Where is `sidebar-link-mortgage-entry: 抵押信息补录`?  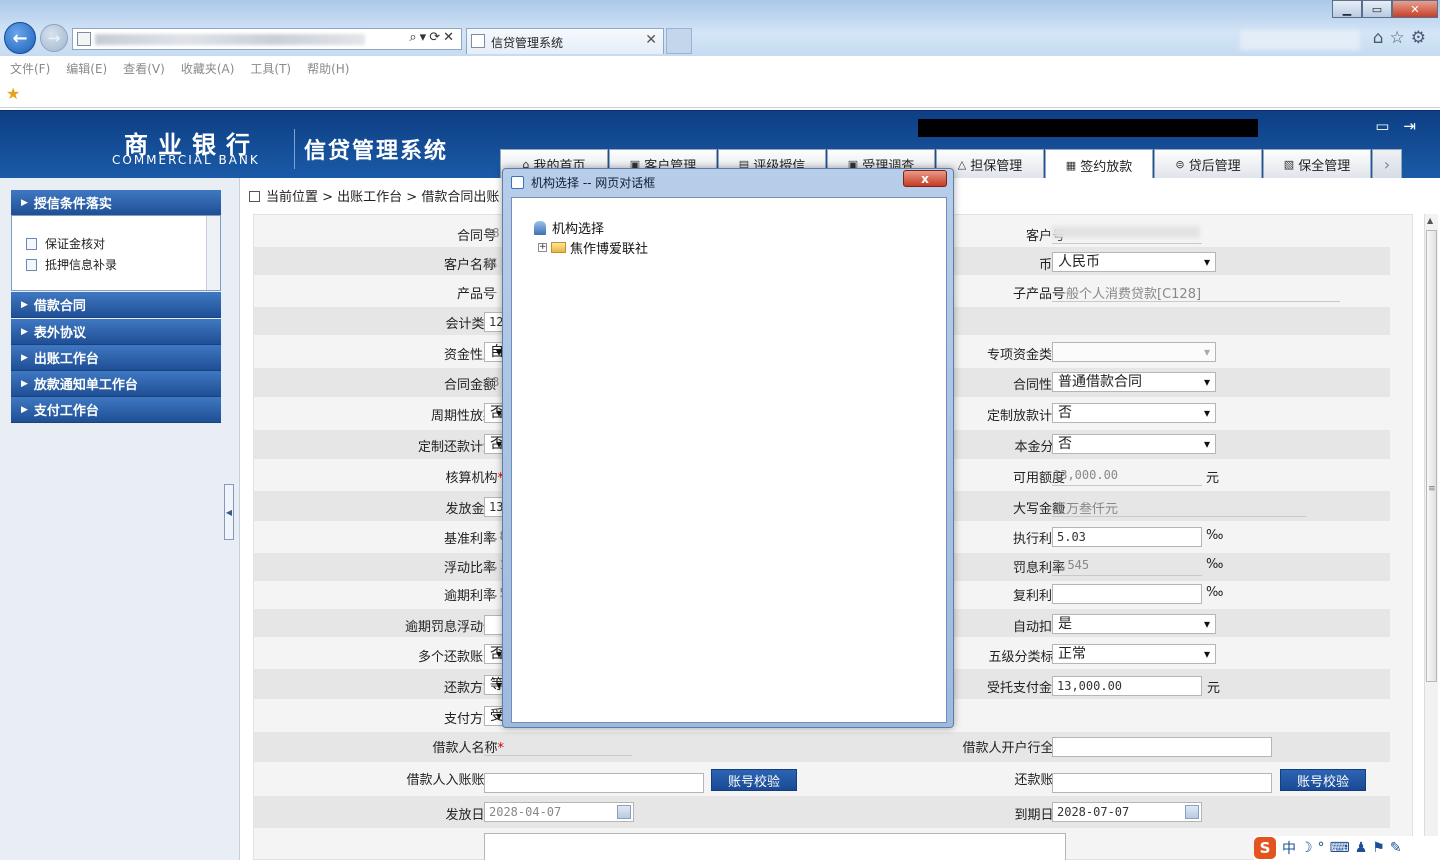
sidebar-link-mortgage-entry: 抵押信息补录 is located at coordinates (71, 264).